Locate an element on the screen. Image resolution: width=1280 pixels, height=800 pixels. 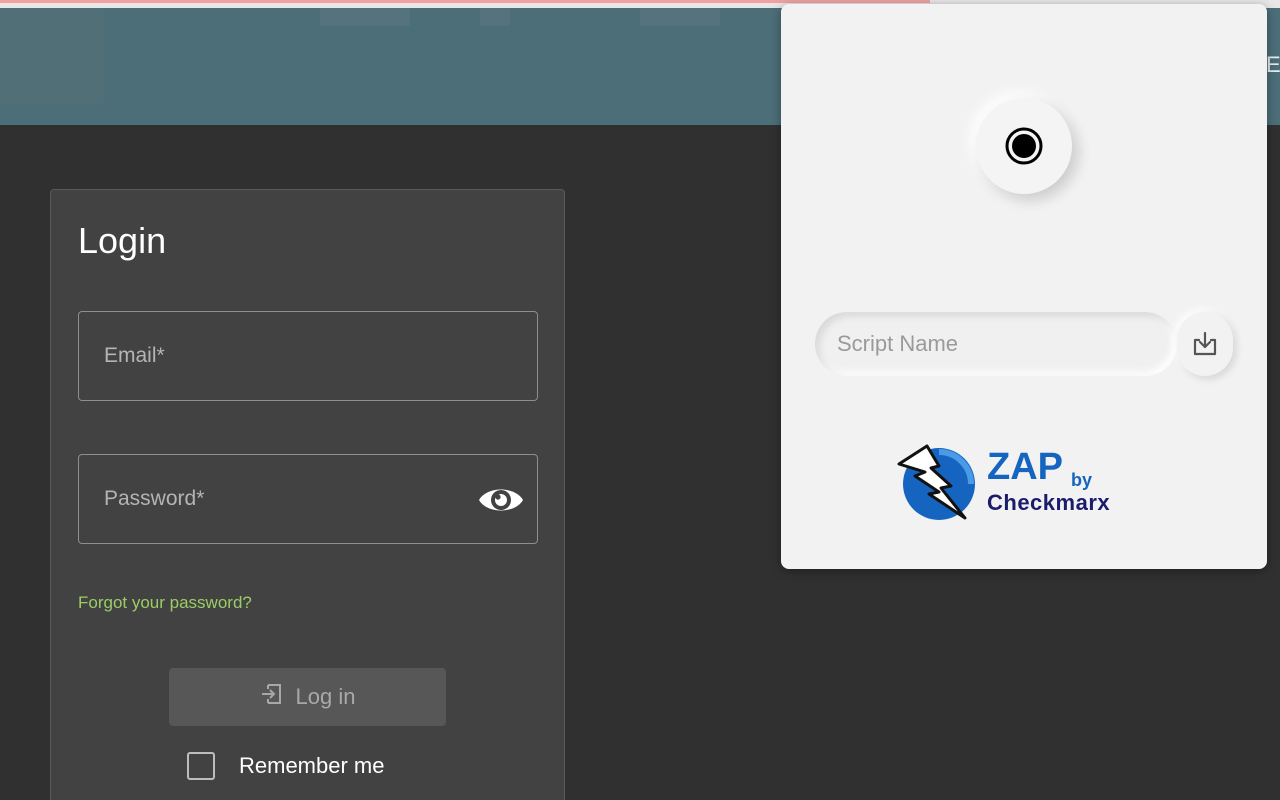
zap-logo-text: ZAP is located at coordinates (1025, 467).